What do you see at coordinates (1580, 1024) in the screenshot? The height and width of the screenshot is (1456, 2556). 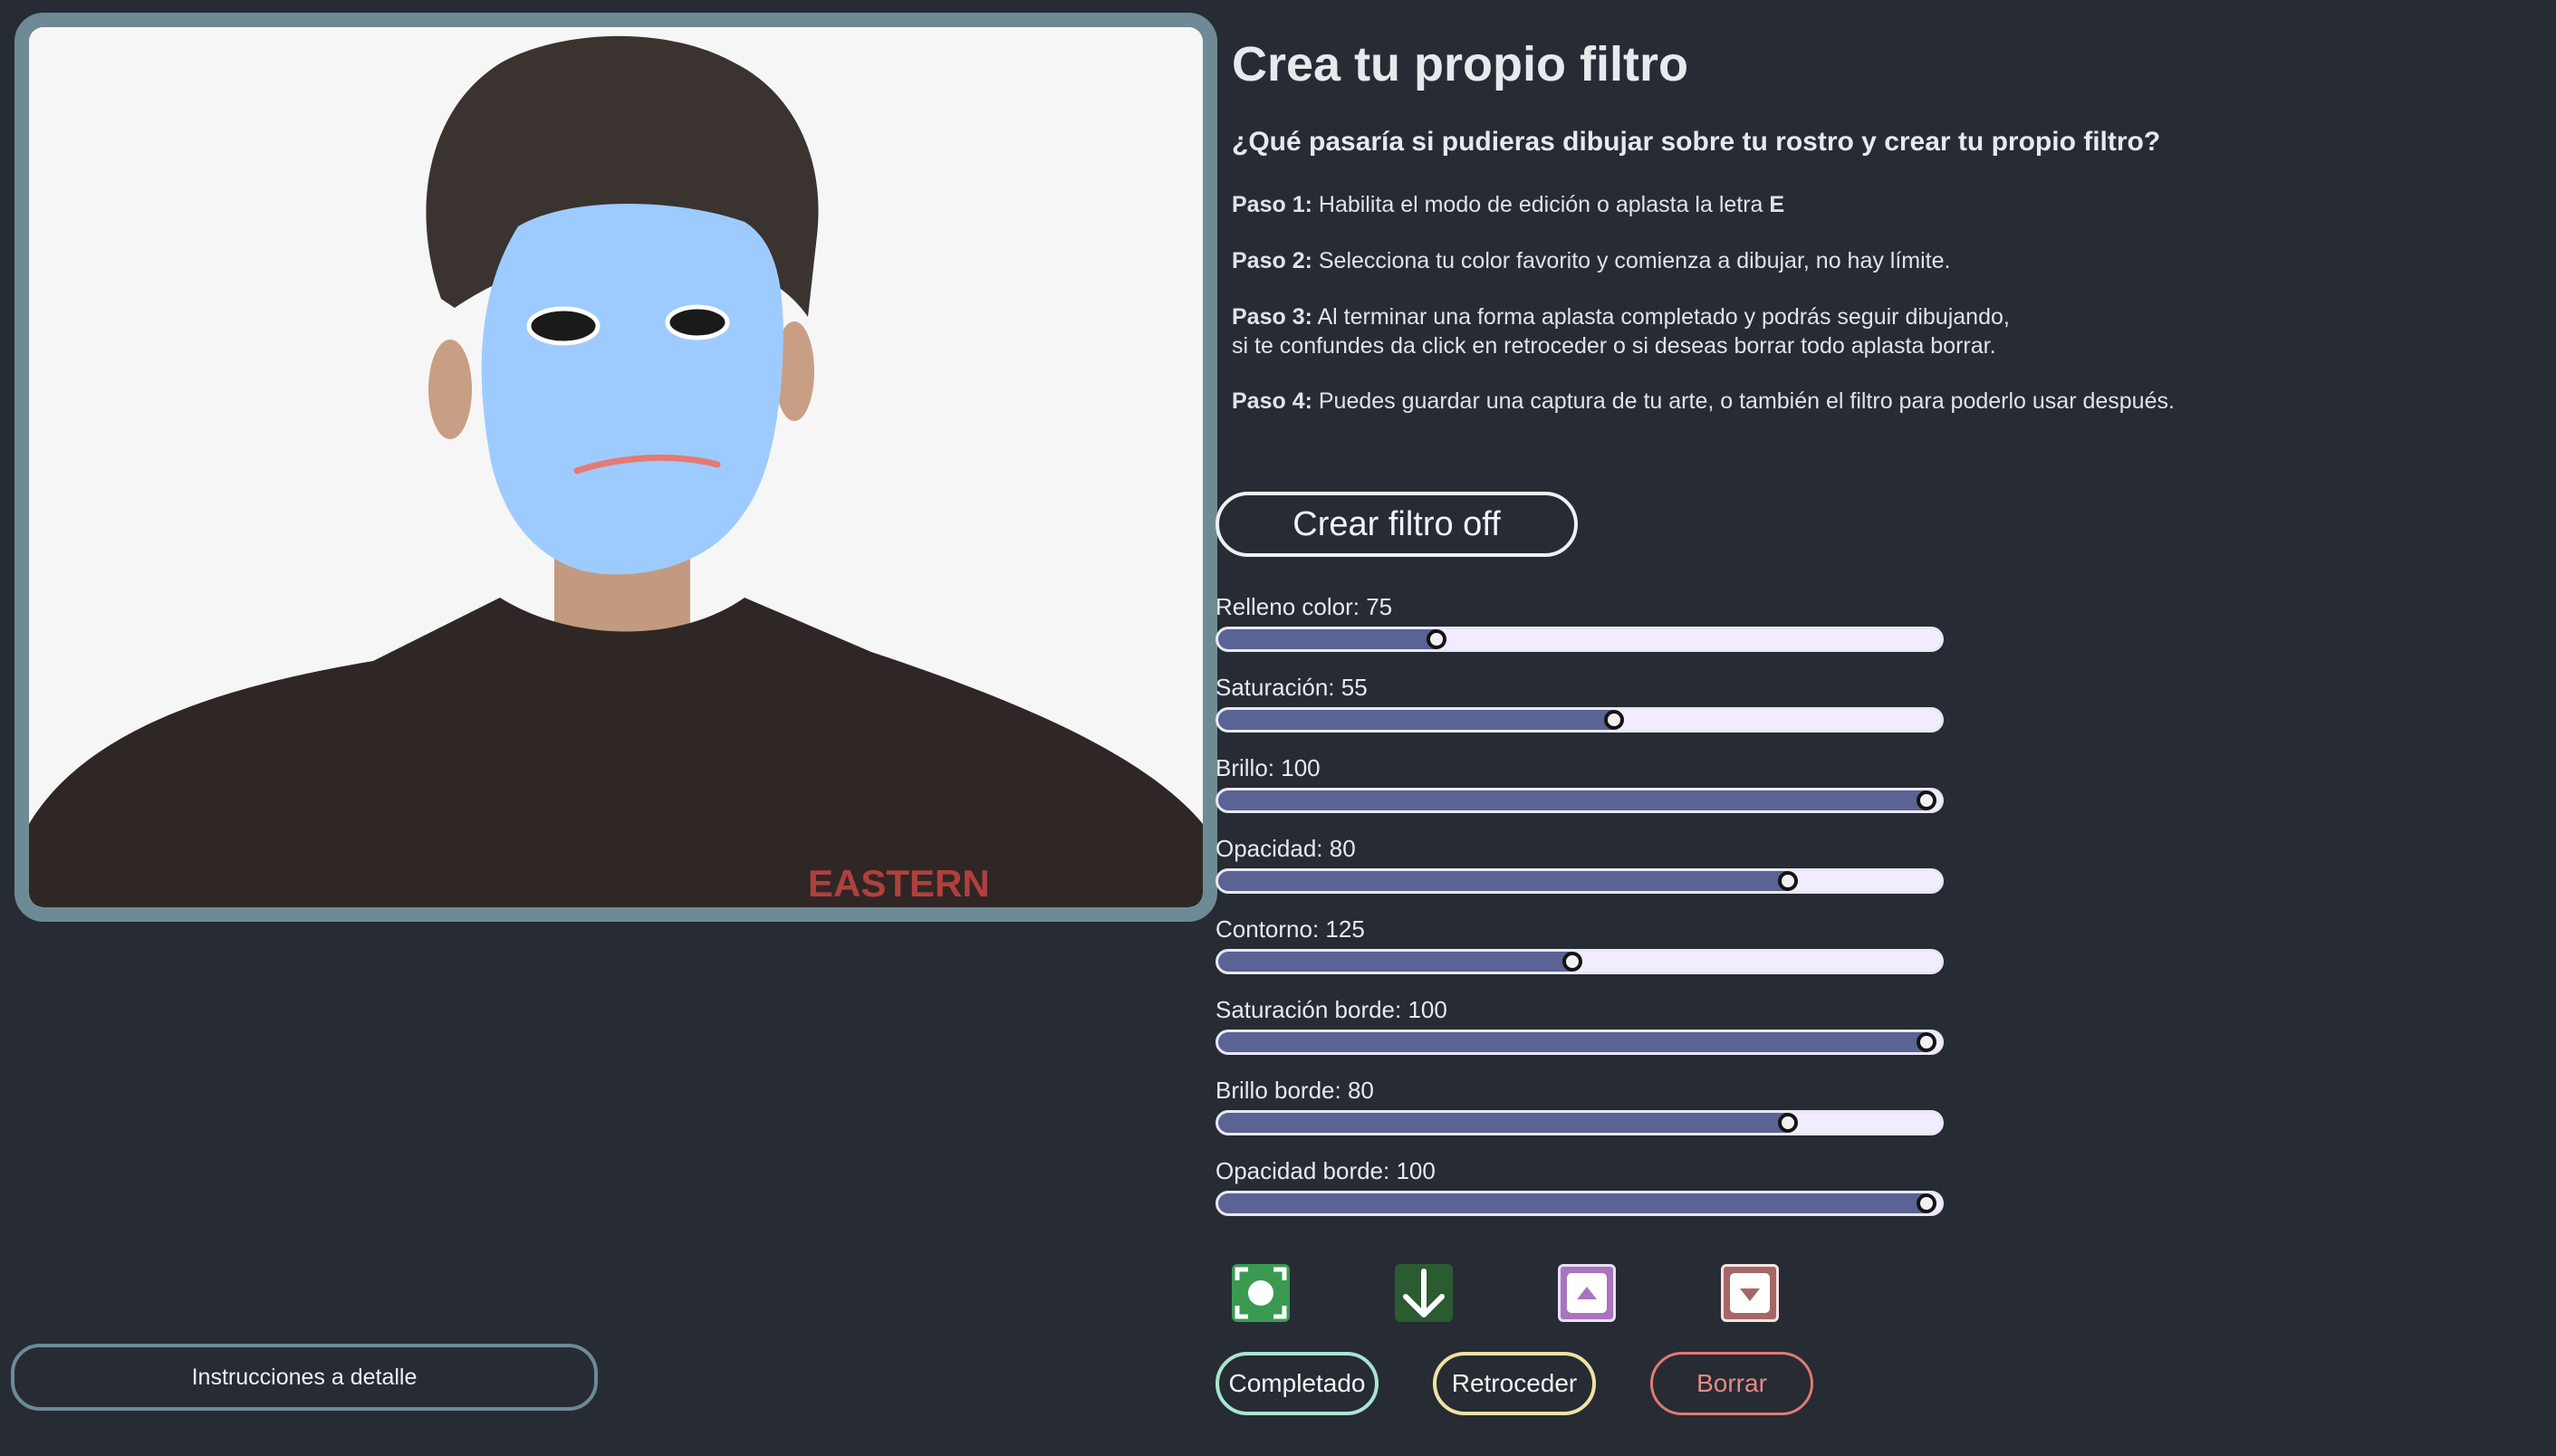 I see `slider-saturacion-borde: Saturación borde: 100` at bounding box center [1580, 1024].